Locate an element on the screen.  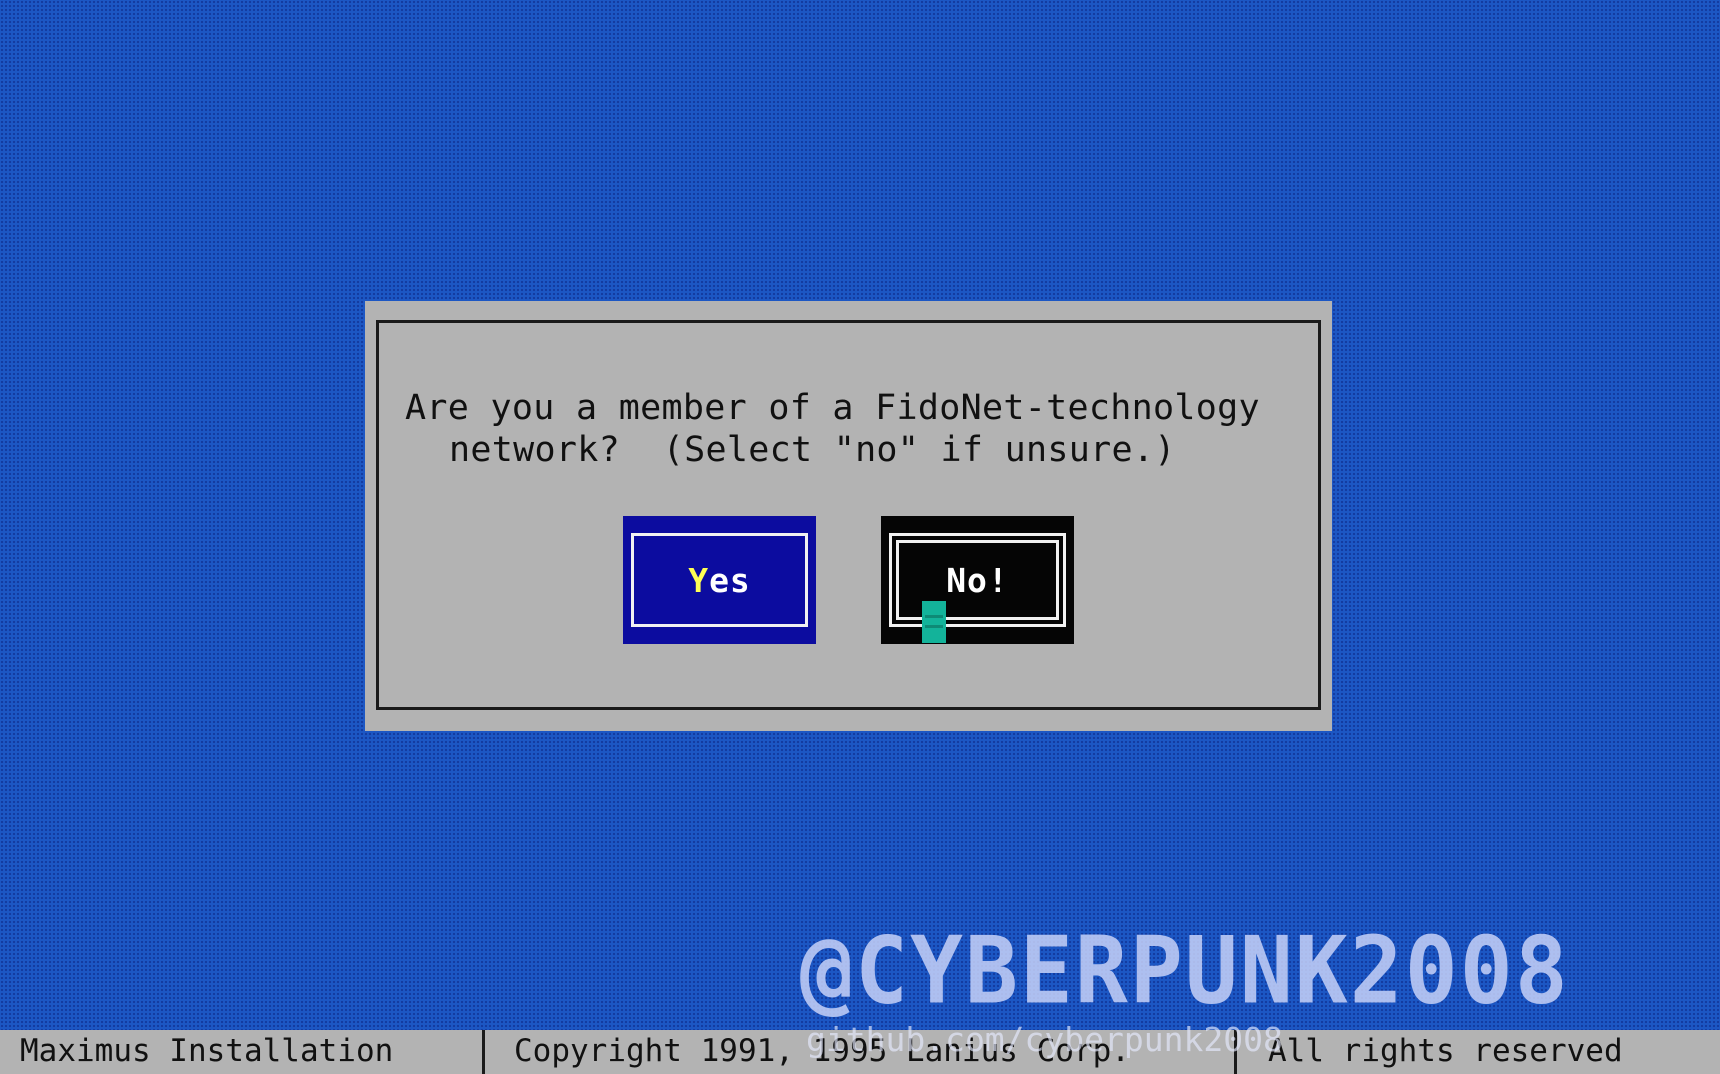
dialog-message-line-2: network? (Select "no" if unsure.) is located at coordinates (812, 450).